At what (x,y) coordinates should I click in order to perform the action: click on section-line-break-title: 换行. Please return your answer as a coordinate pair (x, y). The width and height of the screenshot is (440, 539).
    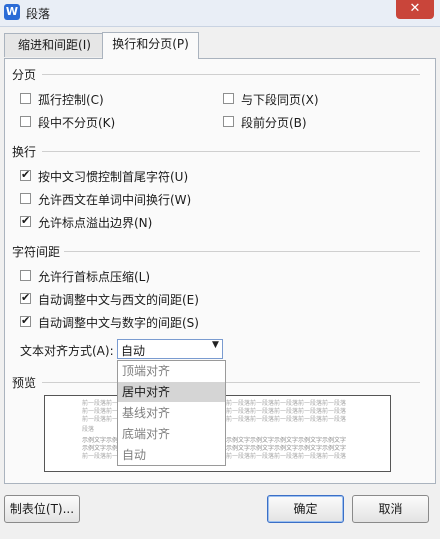
    Looking at the image, I should click on (24, 152).